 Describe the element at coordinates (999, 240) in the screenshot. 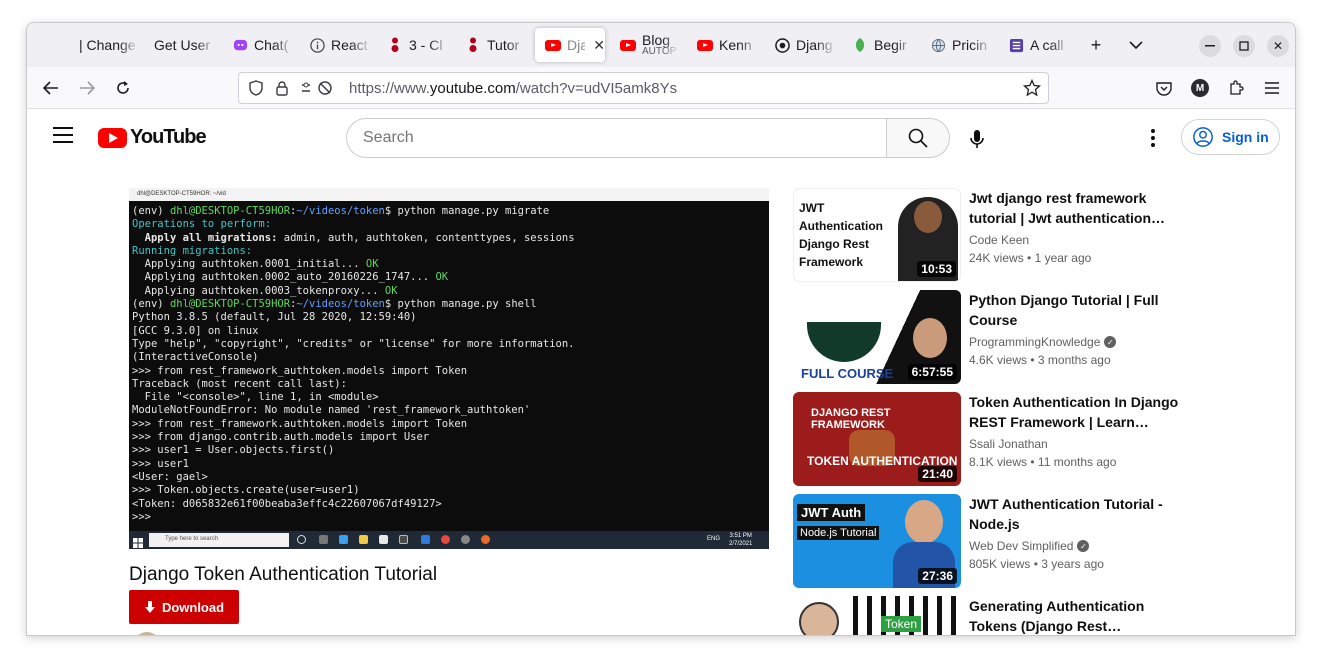

I see `related-channel: Code Keen` at that location.